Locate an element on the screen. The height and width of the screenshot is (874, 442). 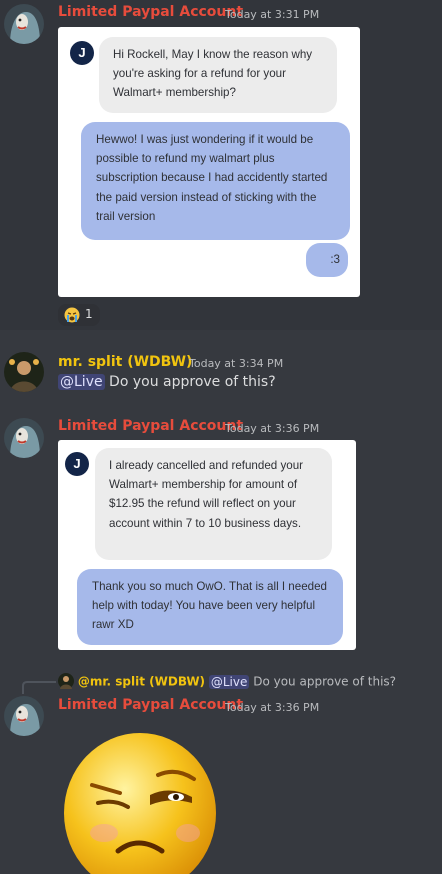
cry-emoji-icon is located at coordinates (72, 315).